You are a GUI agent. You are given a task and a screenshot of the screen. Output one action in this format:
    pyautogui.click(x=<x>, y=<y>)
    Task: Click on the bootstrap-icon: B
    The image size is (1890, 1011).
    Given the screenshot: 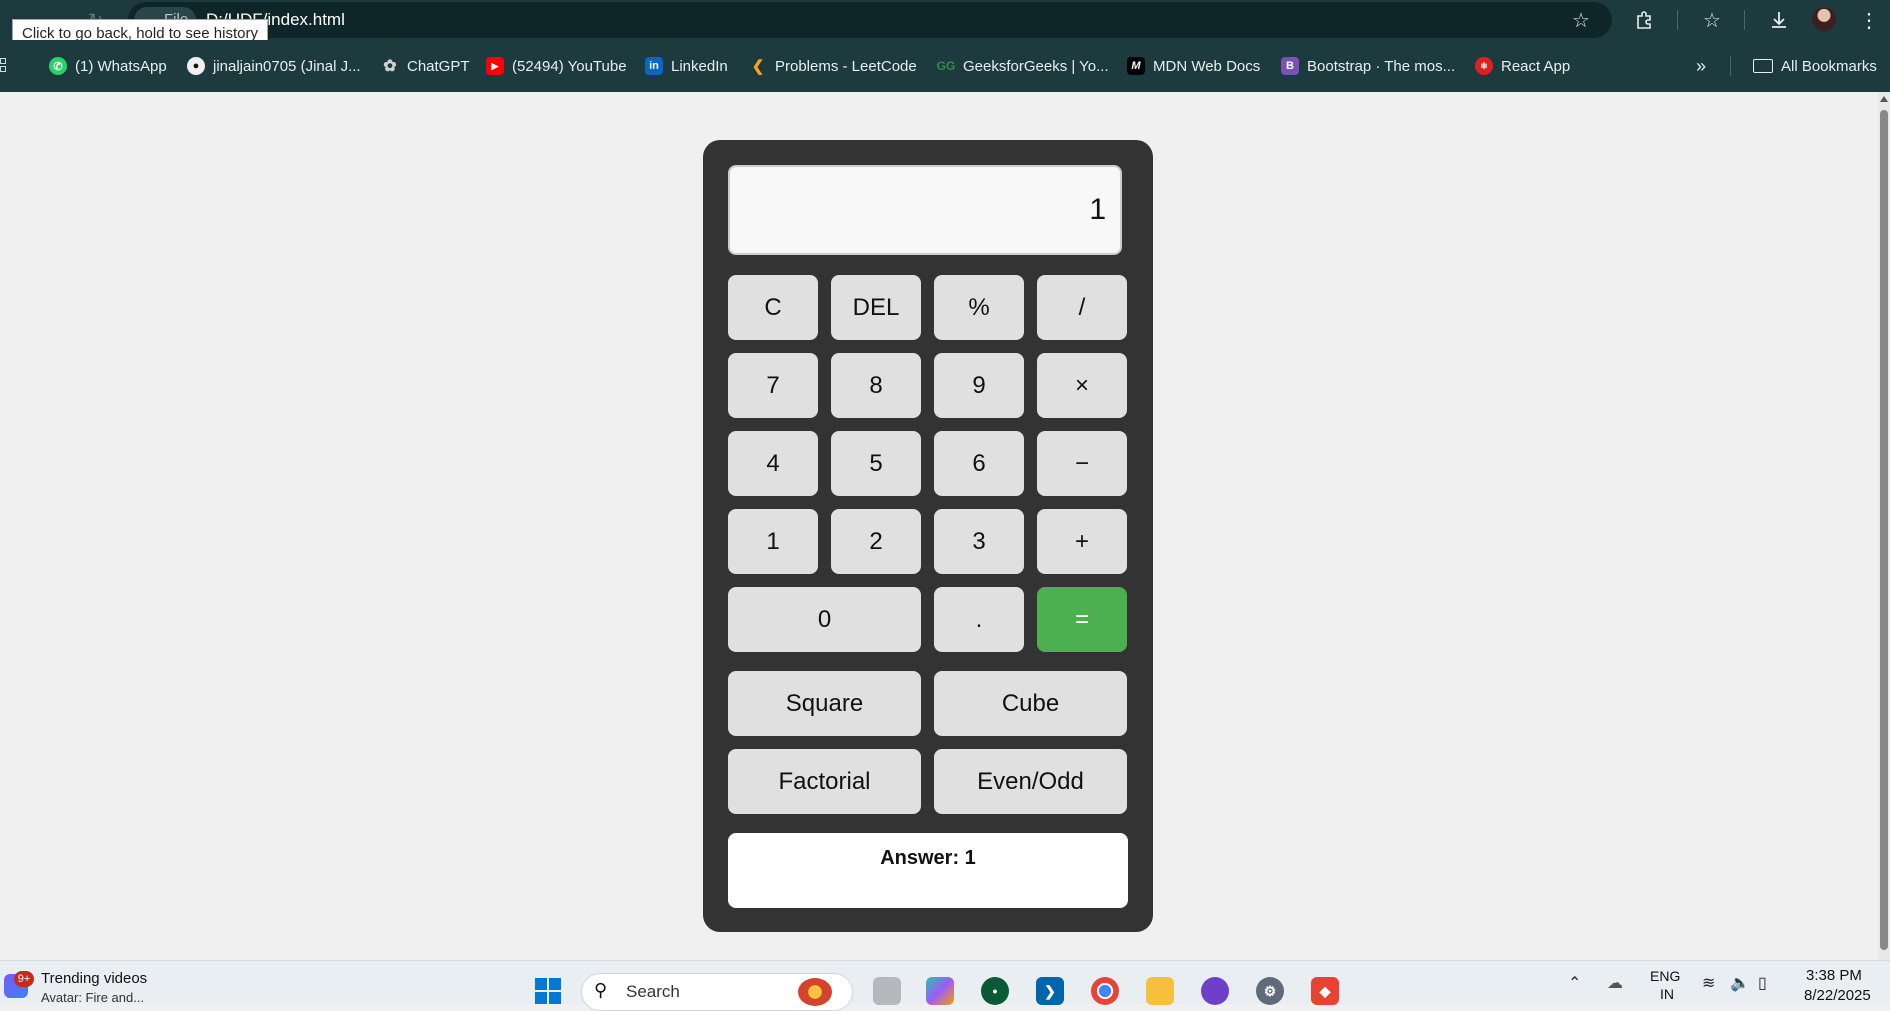 What is the action you would take?
    pyautogui.click(x=1290, y=66)
    